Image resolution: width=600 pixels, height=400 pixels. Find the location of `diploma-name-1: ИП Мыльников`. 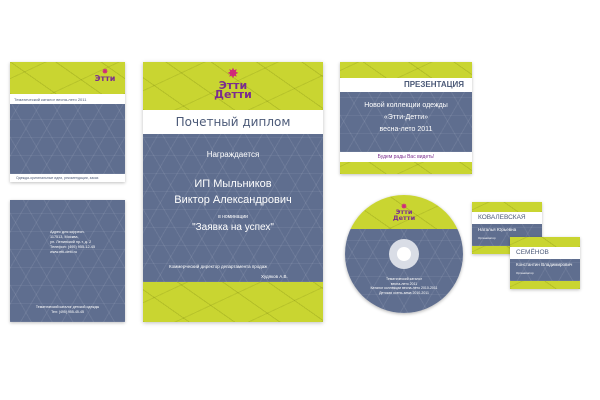

diploma-name-1: ИП Мыльников is located at coordinates (233, 184).